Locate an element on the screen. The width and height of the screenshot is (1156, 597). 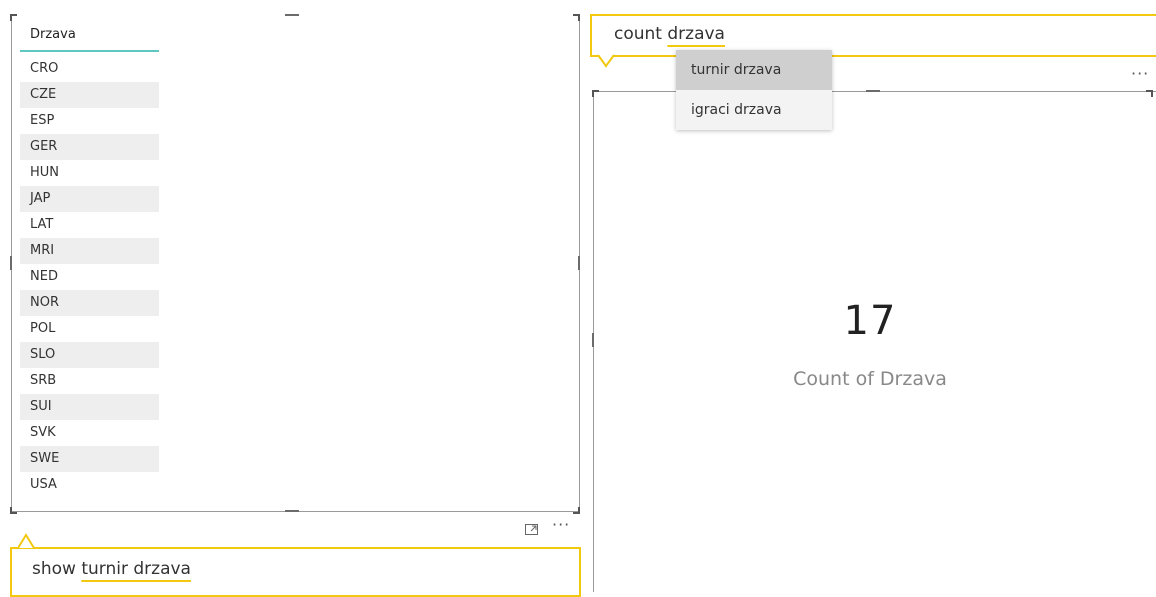
table-row: NED is located at coordinates (89, 277).